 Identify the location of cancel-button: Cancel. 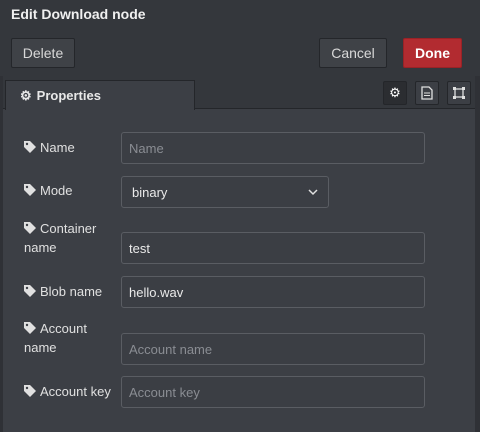
(353, 53).